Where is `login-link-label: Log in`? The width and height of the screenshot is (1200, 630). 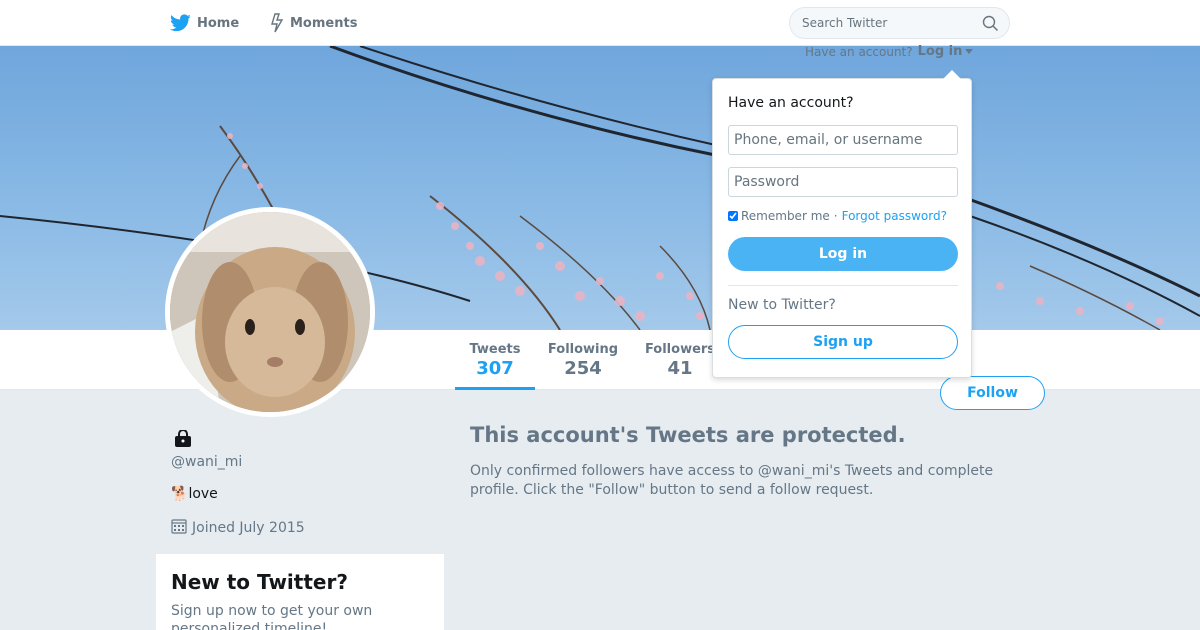
login-link-label: Log in is located at coordinates (940, 51).